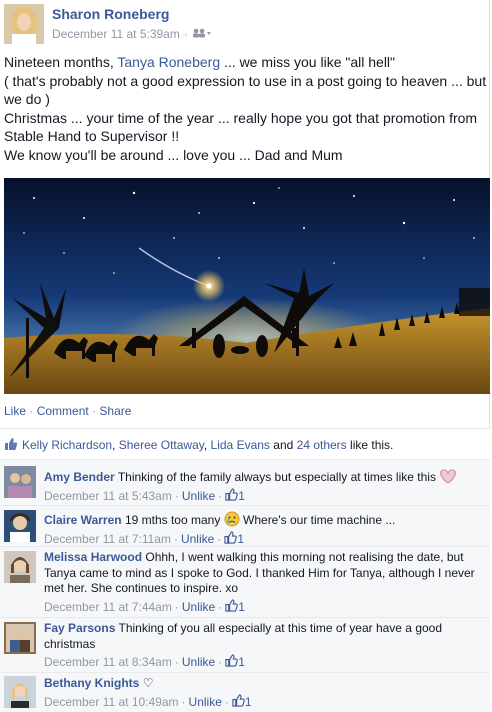  What do you see at coordinates (91, 683) in the screenshot?
I see `commenter-name: Bethany Knights` at bounding box center [91, 683].